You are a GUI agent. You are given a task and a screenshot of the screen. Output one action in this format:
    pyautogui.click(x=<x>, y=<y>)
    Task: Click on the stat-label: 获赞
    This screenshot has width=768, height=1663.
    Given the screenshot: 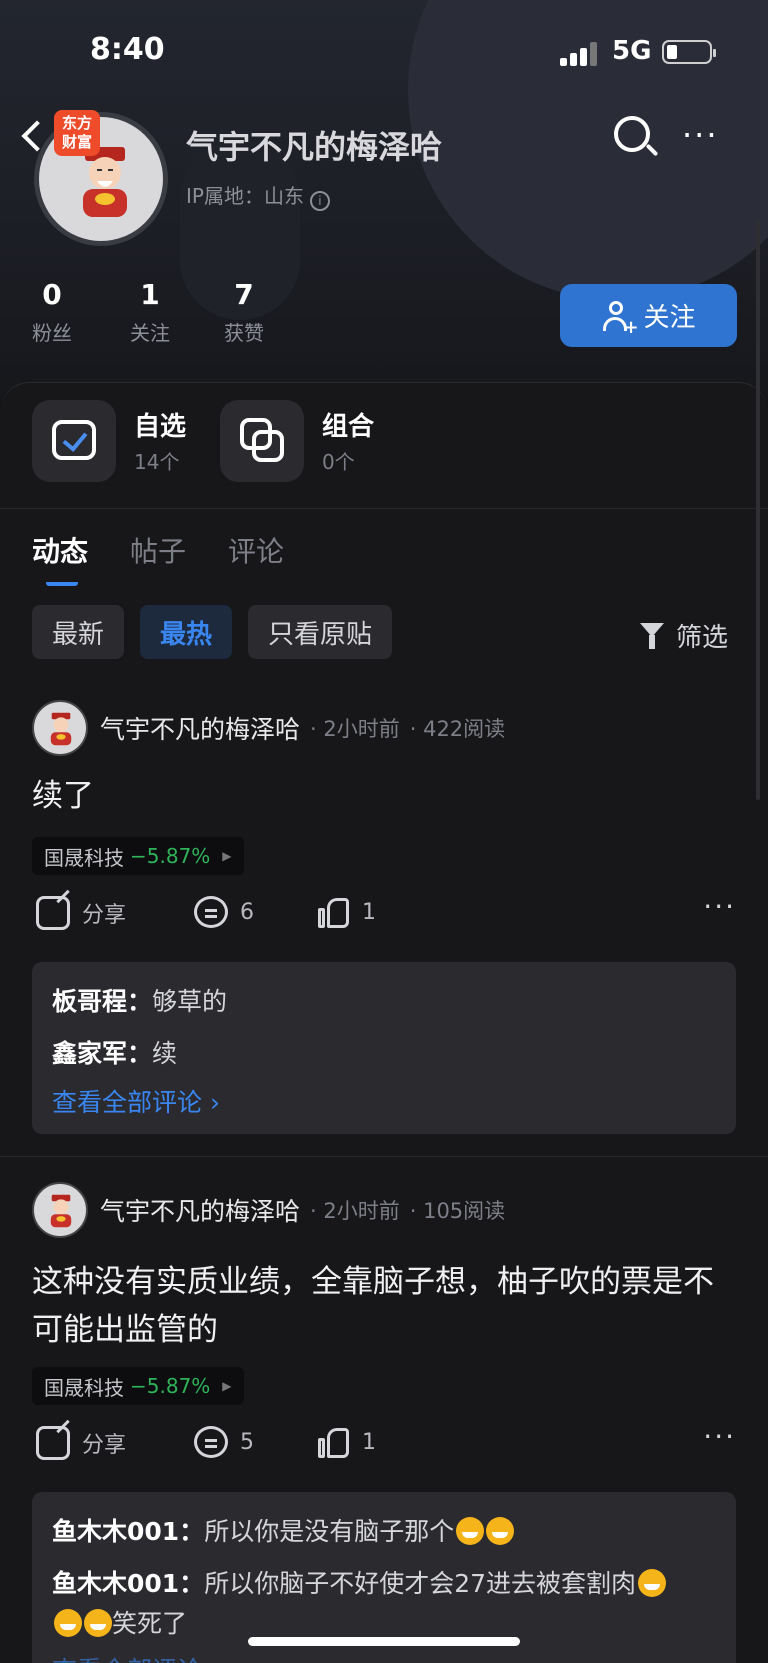 What is the action you would take?
    pyautogui.click(x=244, y=333)
    